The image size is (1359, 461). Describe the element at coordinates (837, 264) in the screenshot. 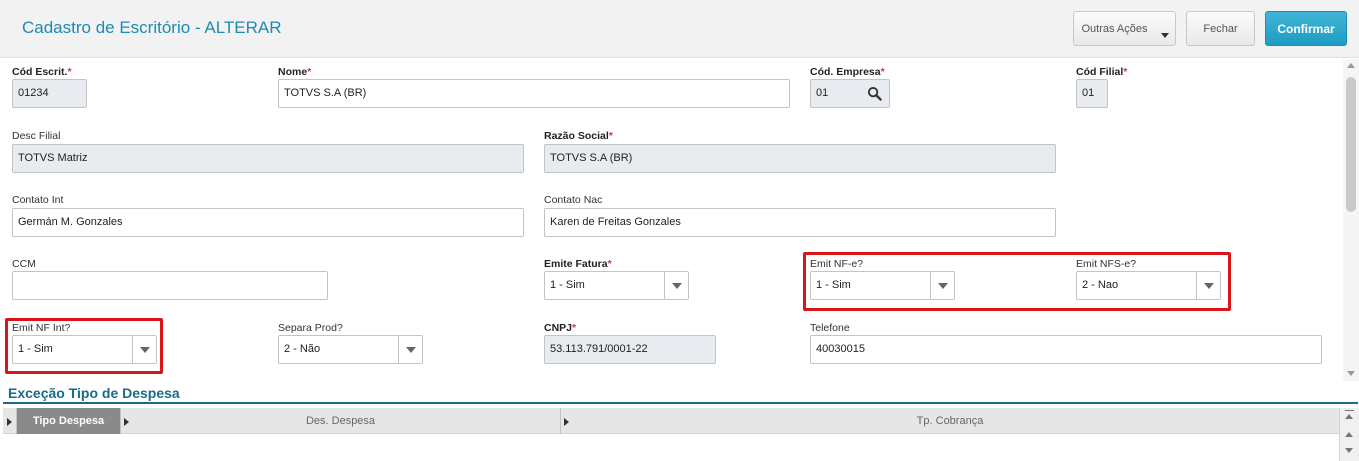

I see `emit-nfe-label: Emit NF-e?` at that location.